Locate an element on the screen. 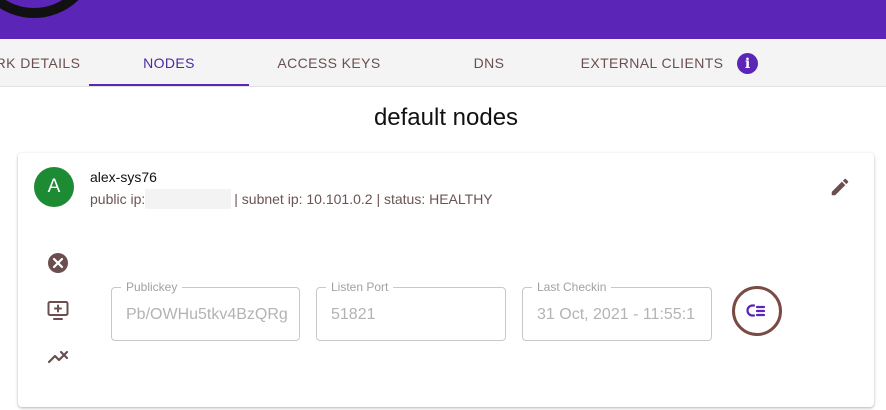 Image resolution: width=886 pixels, height=410 pixels. trending-down-icon is located at coordinates (58, 357).